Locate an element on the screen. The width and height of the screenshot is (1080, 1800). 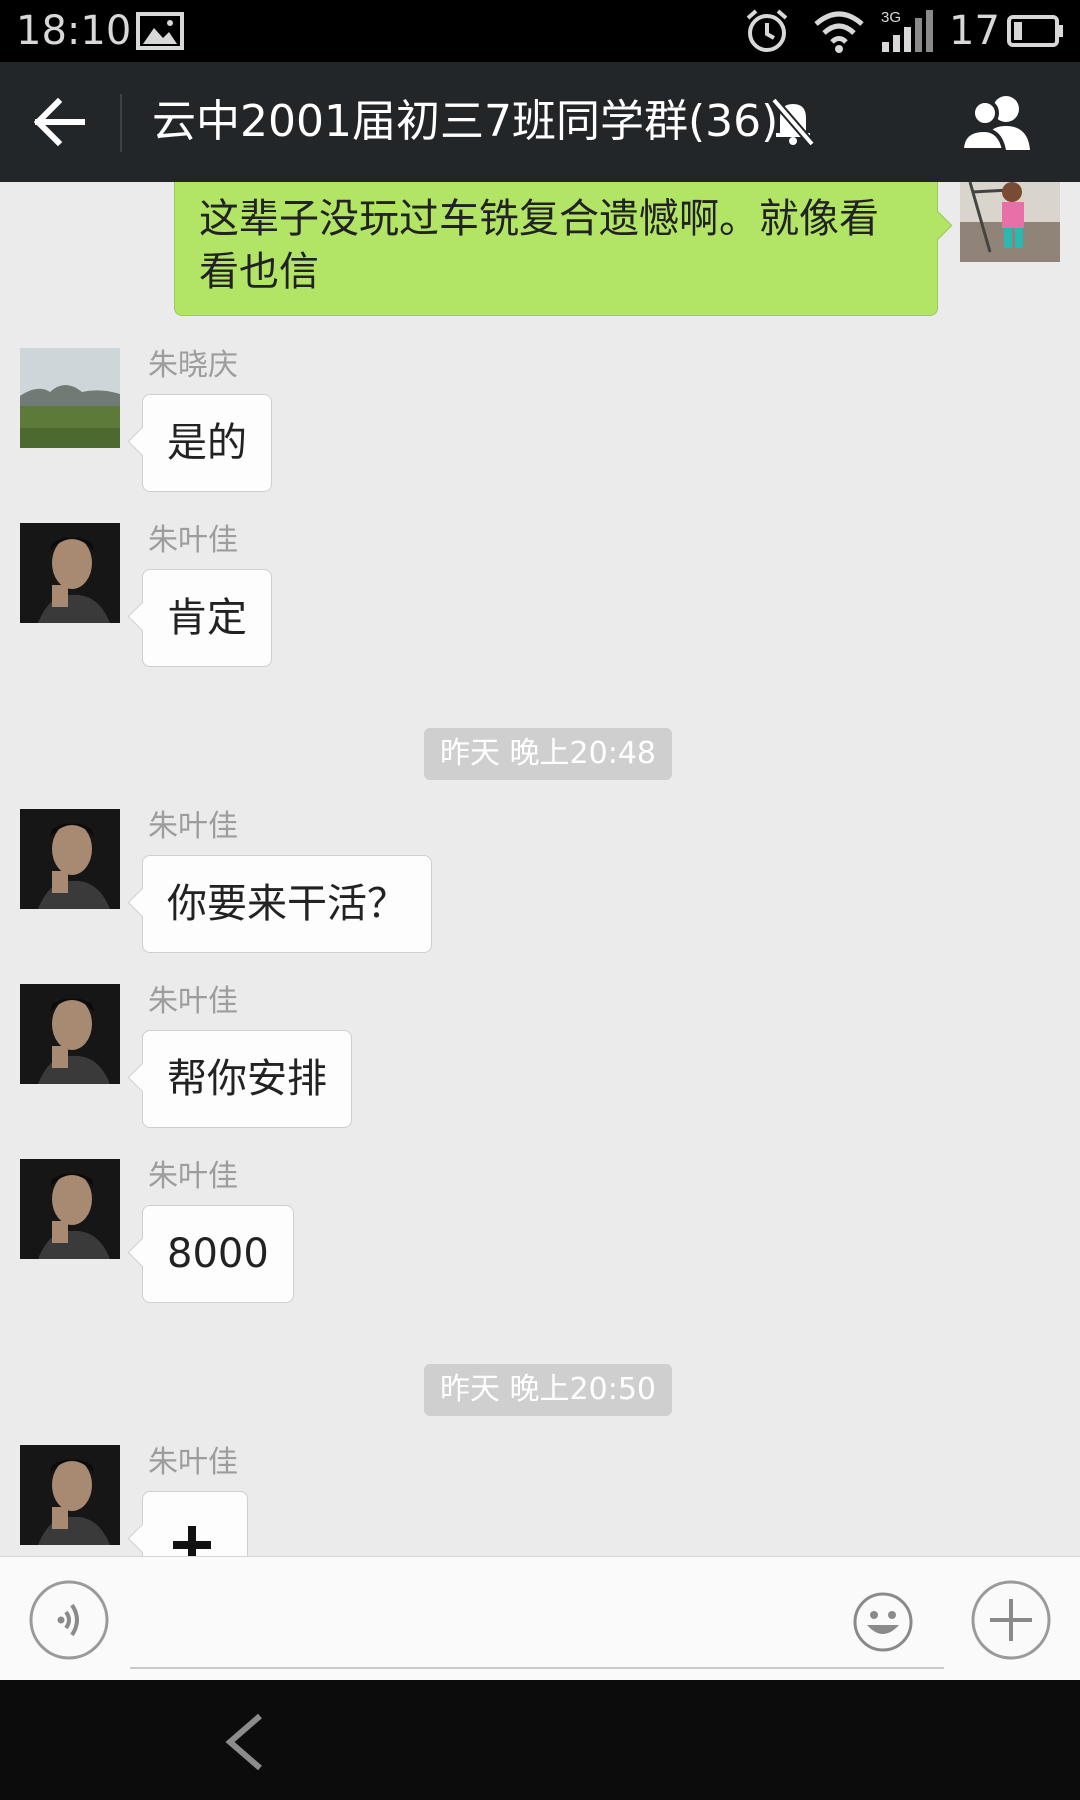
alarm-icon is located at coordinates (767, 30).